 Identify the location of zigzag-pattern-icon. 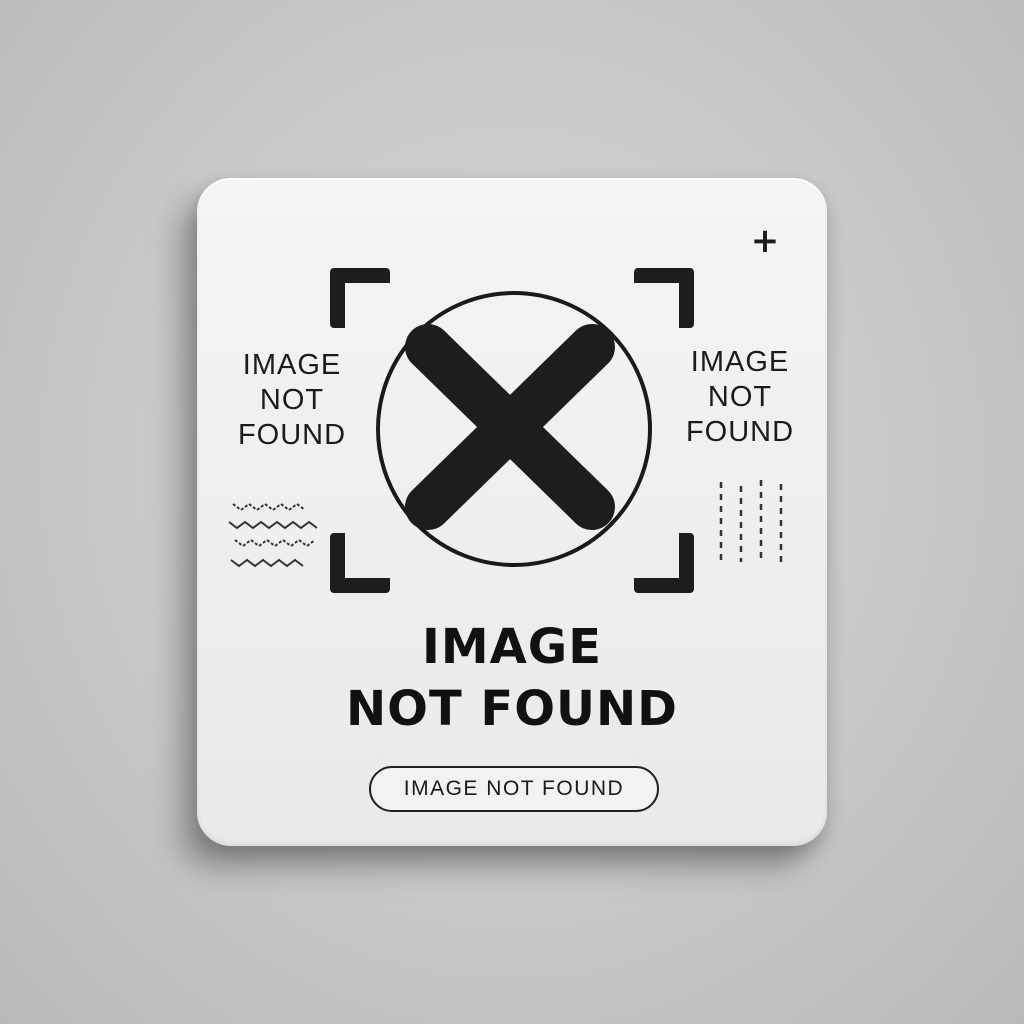
(273, 535).